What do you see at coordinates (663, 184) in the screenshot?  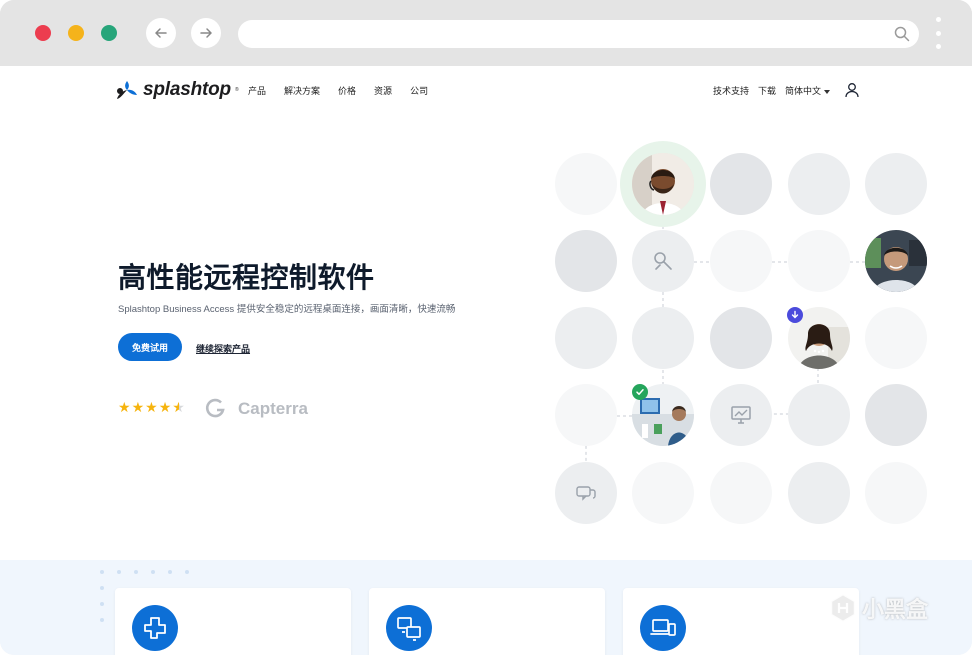 I see `support-agent-avatar` at bounding box center [663, 184].